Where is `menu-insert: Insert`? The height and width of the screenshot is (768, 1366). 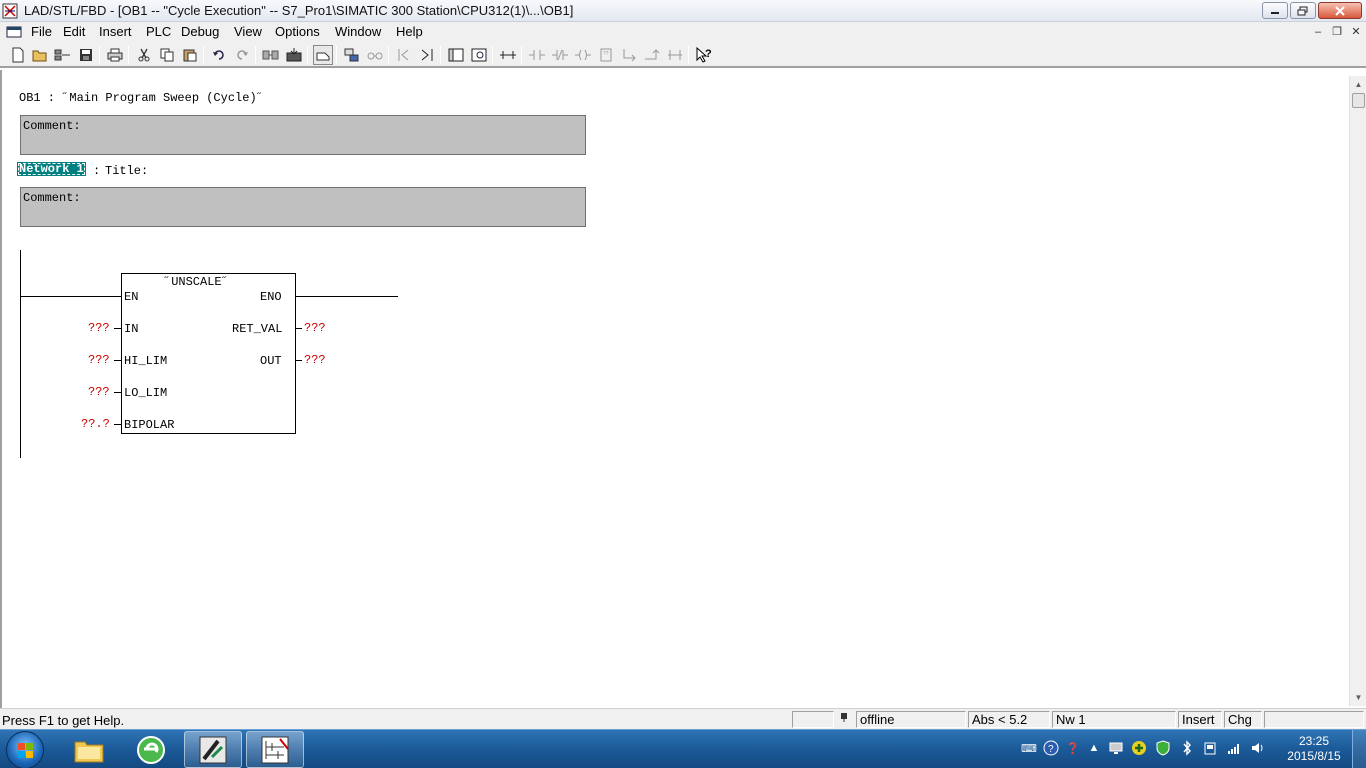
menu-insert: Insert is located at coordinates (115, 31).